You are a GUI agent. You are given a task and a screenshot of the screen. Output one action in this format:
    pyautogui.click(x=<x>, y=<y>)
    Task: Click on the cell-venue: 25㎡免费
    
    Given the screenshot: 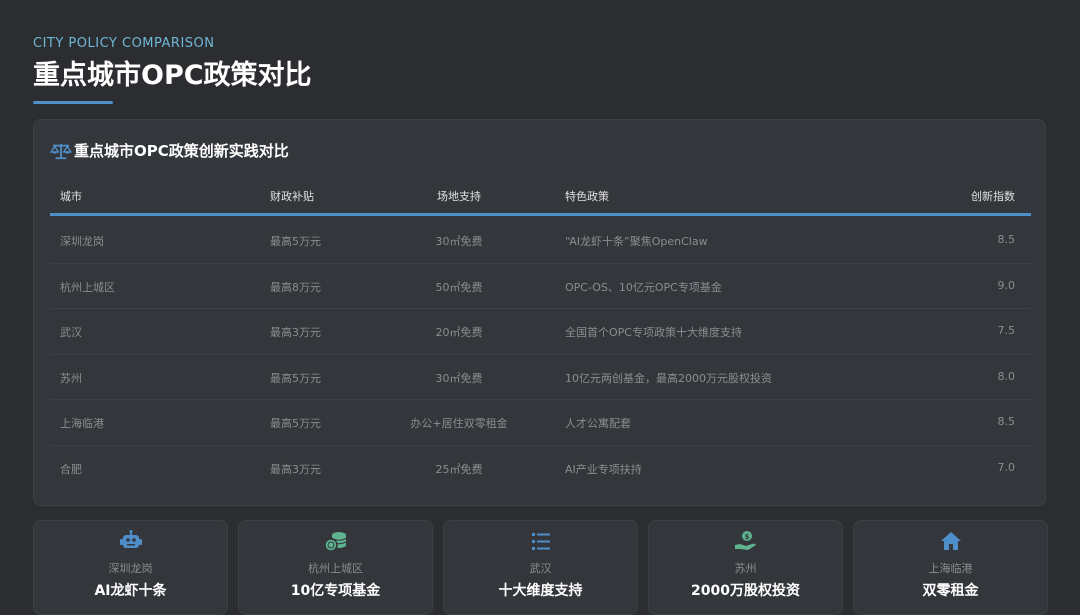 What is the action you would take?
    pyautogui.click(x=459, y=469)
    